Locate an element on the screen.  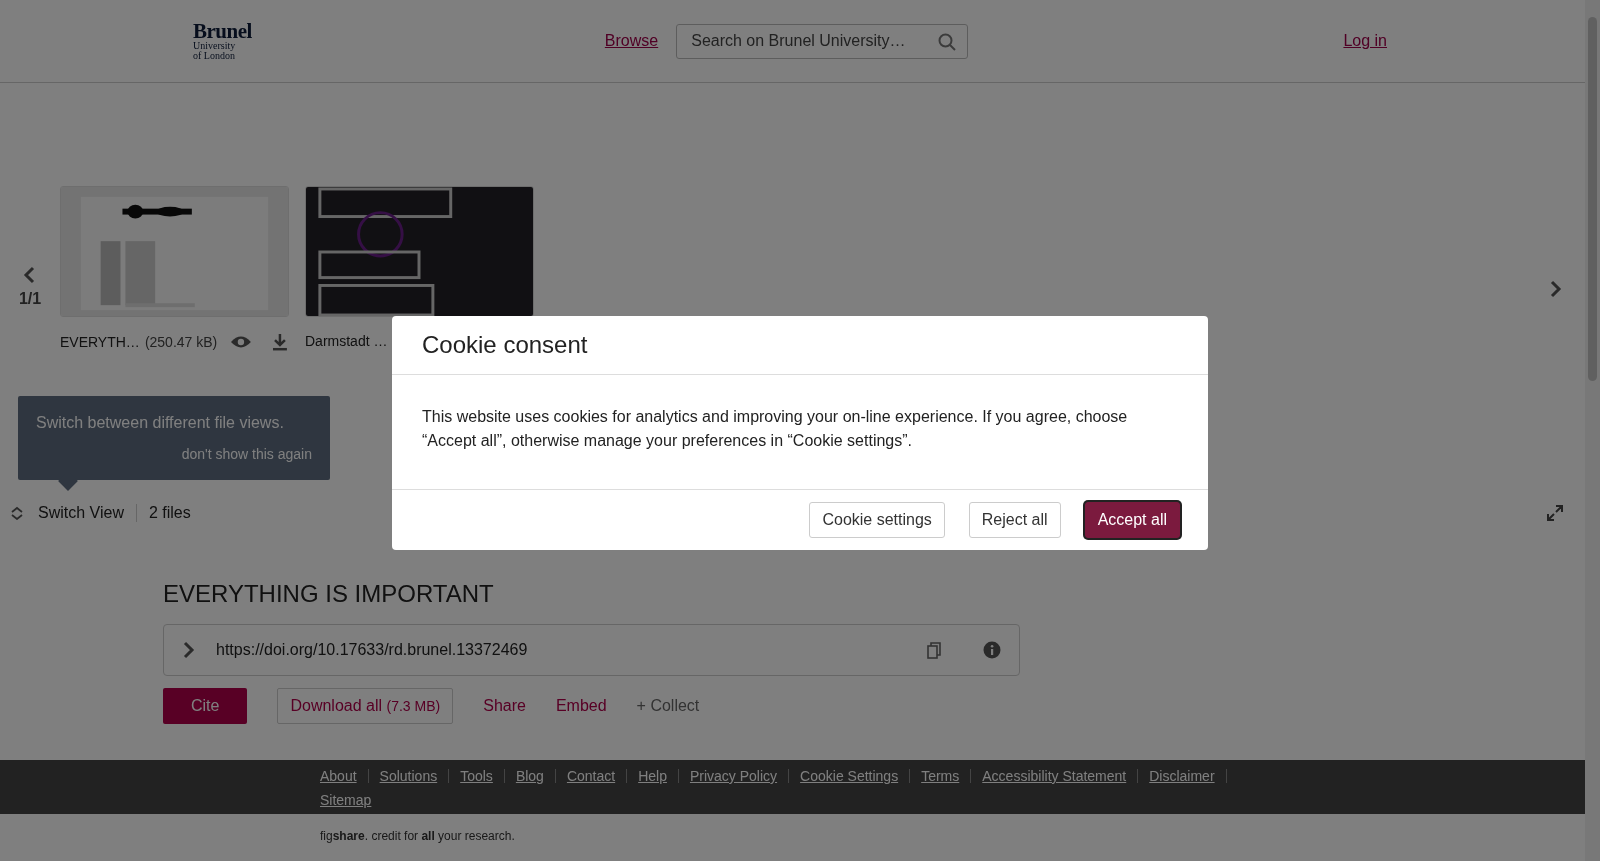
tooltip-text: Switch between different file views. is located at coordinates (160, 423).